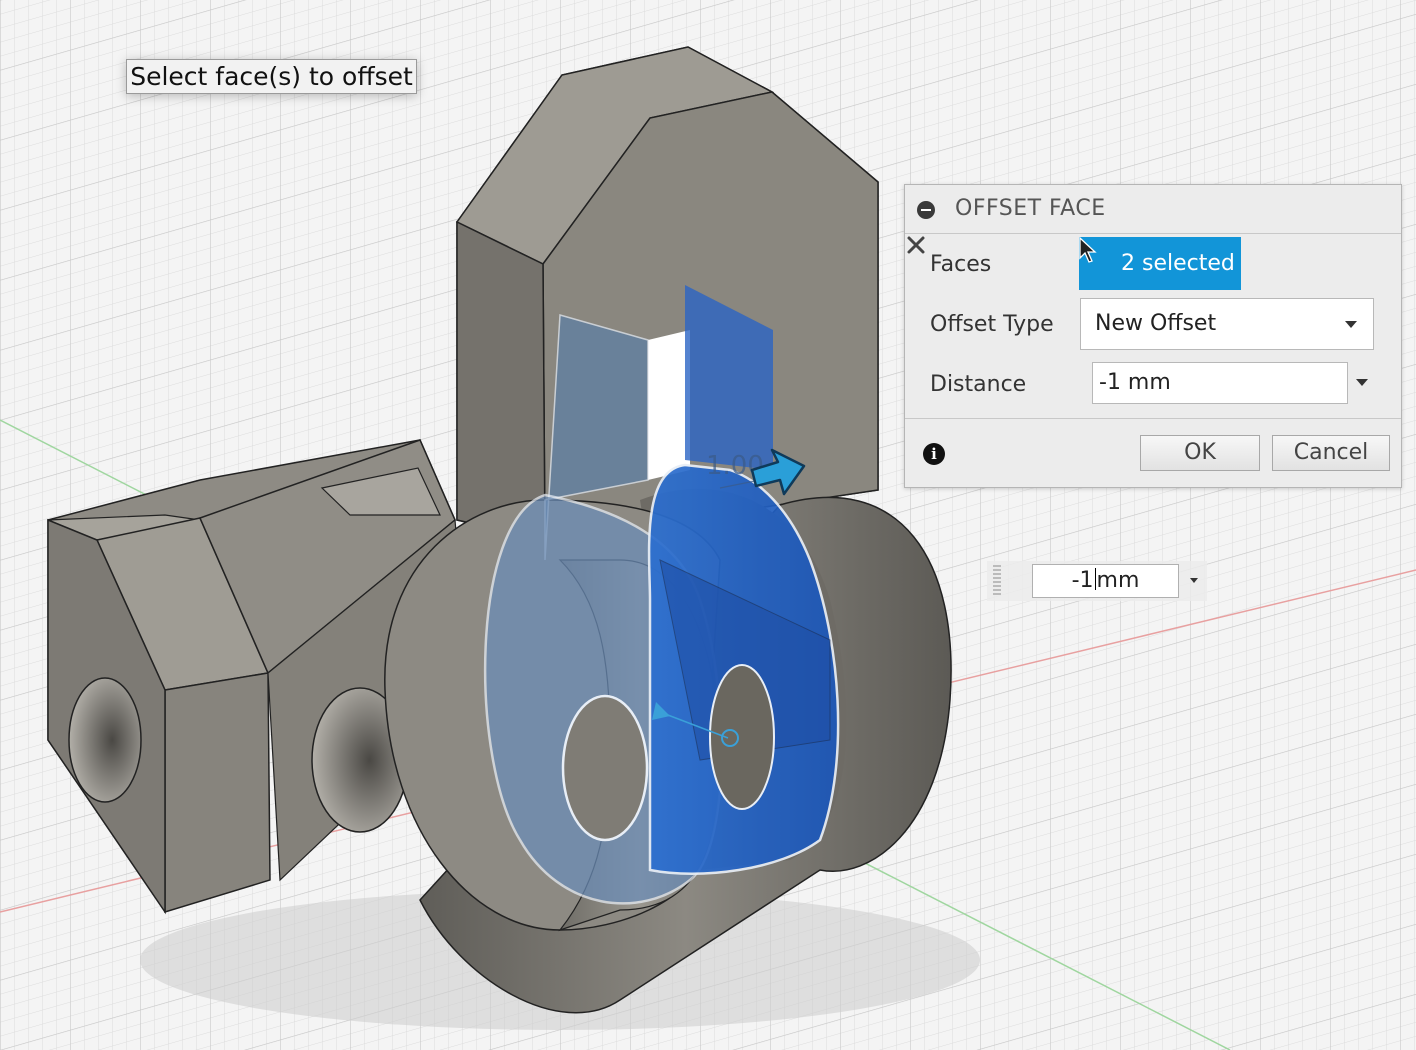 The height and width of the screenshot is (1050, 1416). I want to click on inline-distance-input: -1 mm, so click(1105, 581).